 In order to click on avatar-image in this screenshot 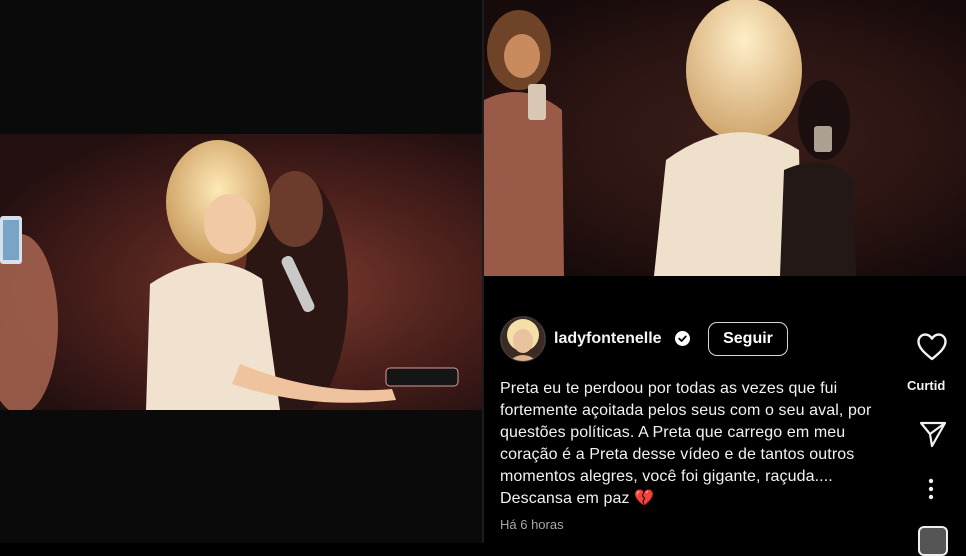, I will do `click(523, 339)`.